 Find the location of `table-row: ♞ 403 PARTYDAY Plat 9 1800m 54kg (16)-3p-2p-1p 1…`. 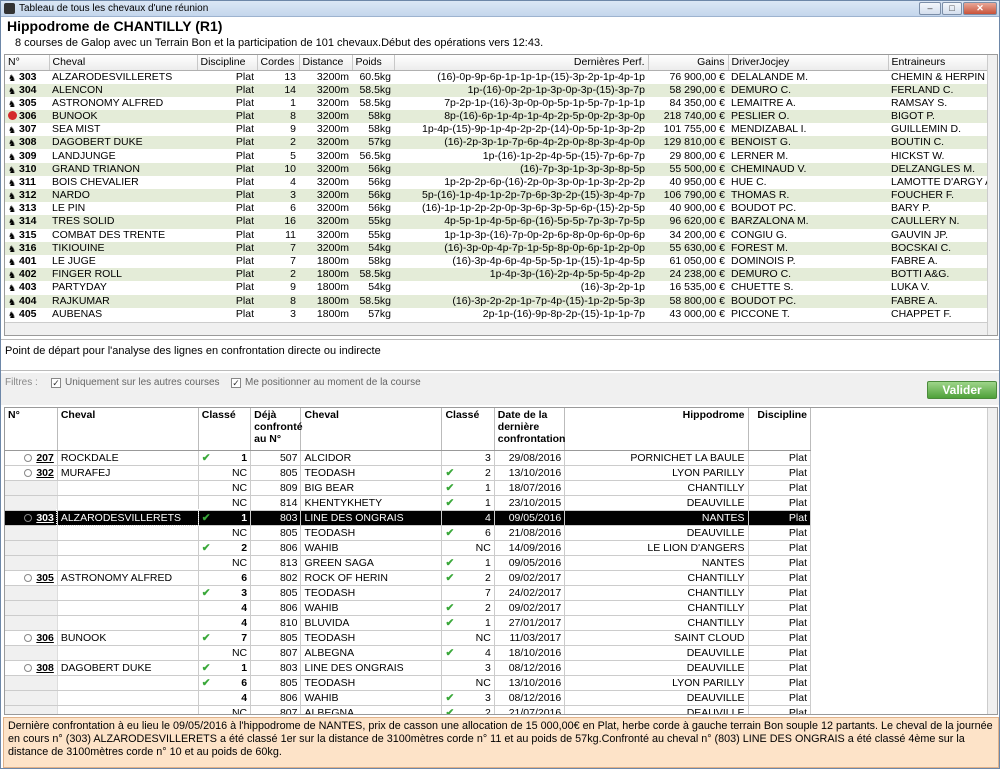

table-row: ♞ 403 PARTYDAY Plat 9 1800m 54kg (16)-3p-2p-1p 1… is located at coordinates (497, 287).